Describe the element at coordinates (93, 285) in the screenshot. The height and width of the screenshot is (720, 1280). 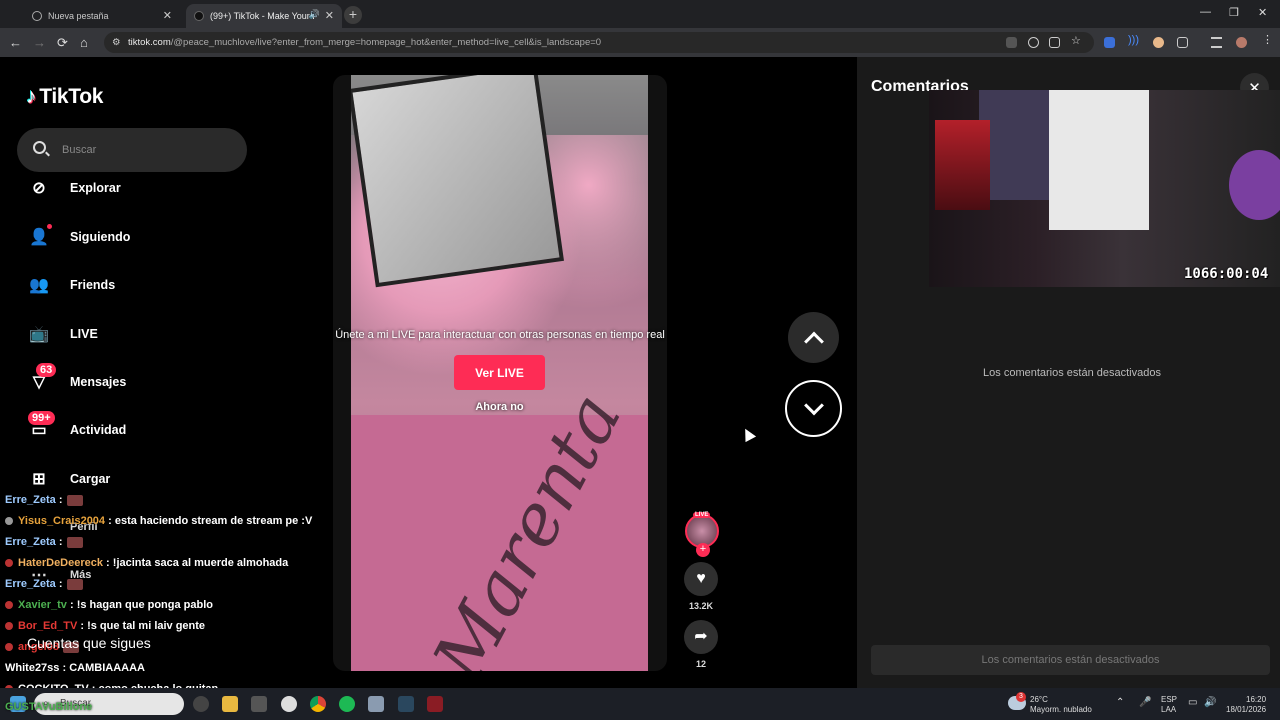
I see `sidebar-item-label: Friends` at that location.